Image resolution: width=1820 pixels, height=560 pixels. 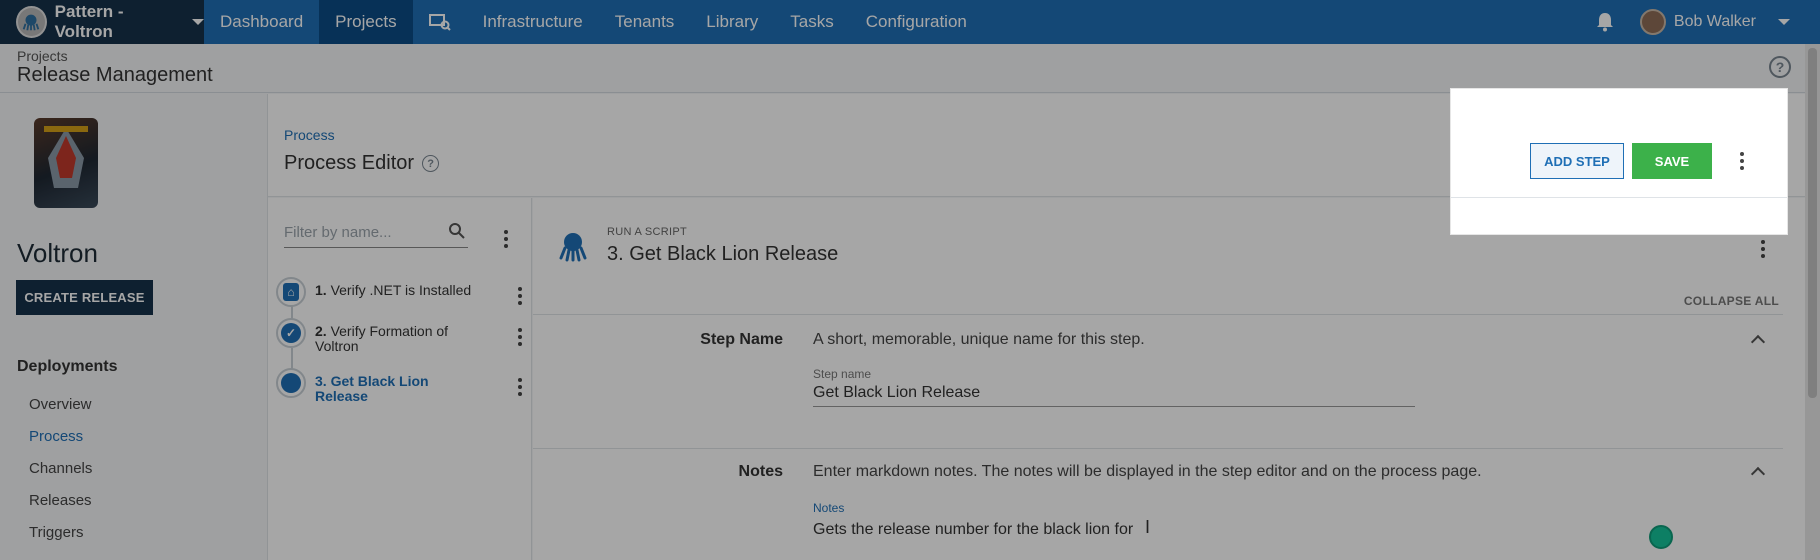 I want to click on nav-library: Library, so click(x=732, y=22).